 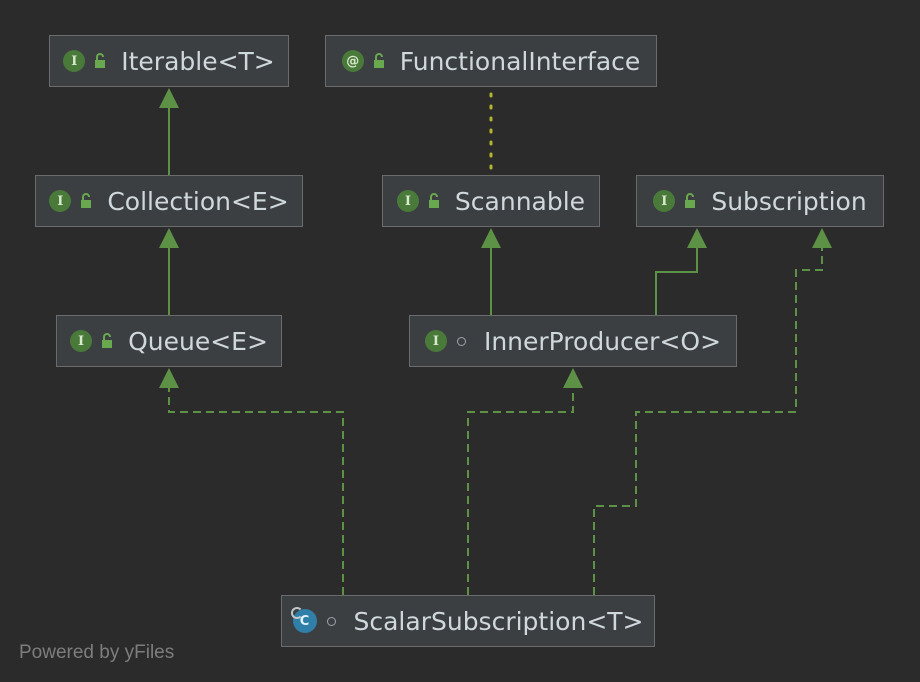 I want to click on node-iterable: I Iterable<T>, so click(x=169, y=61).